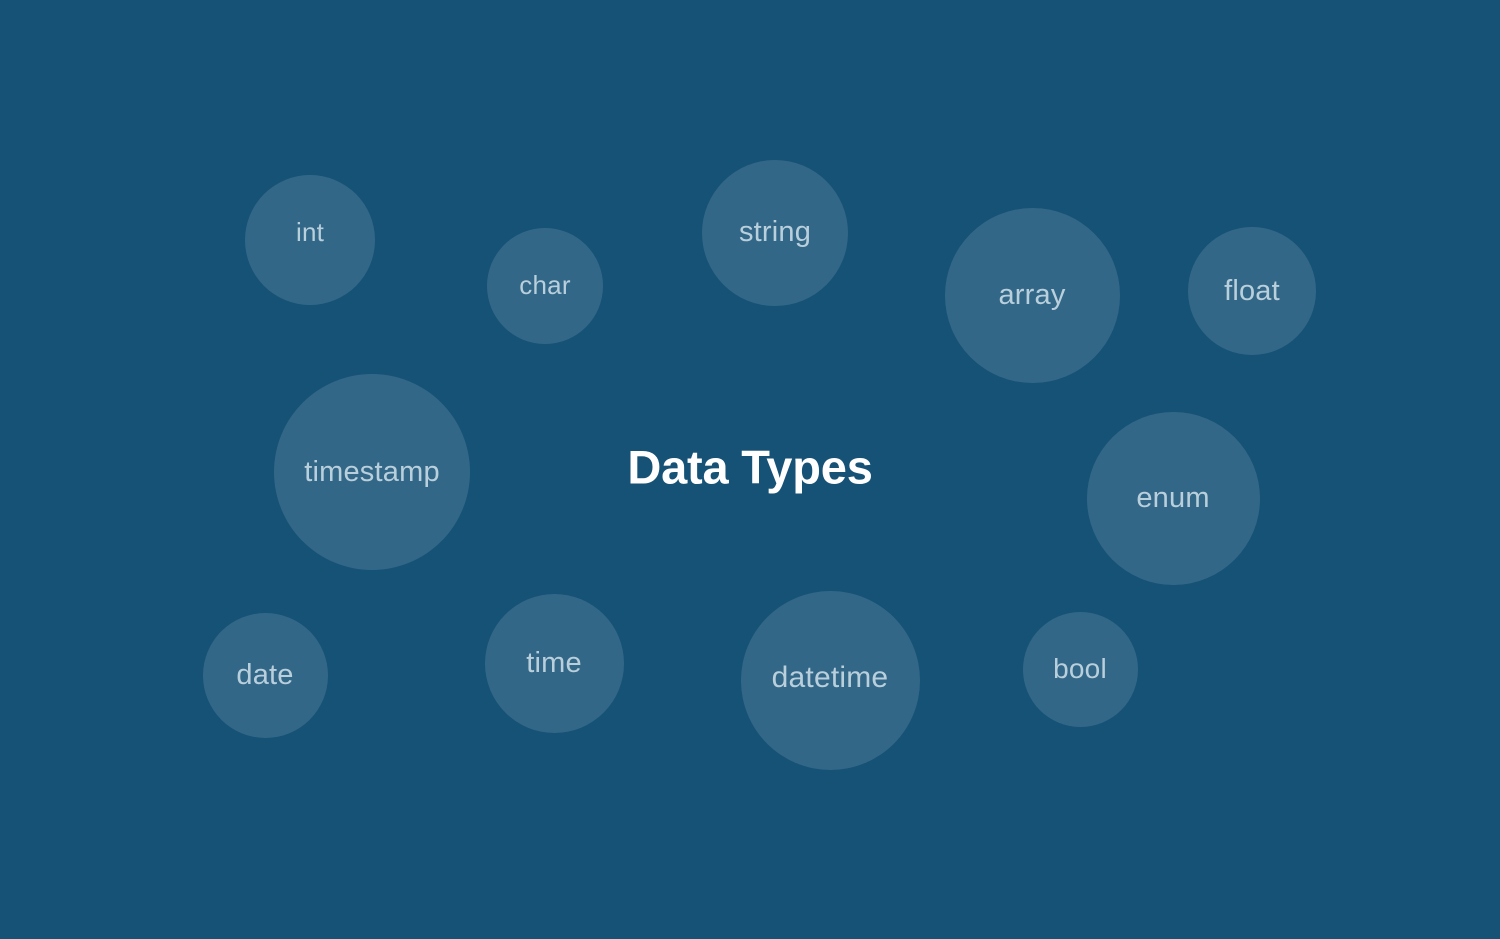  I want to click on bubble-label: char, so click(545, 285).